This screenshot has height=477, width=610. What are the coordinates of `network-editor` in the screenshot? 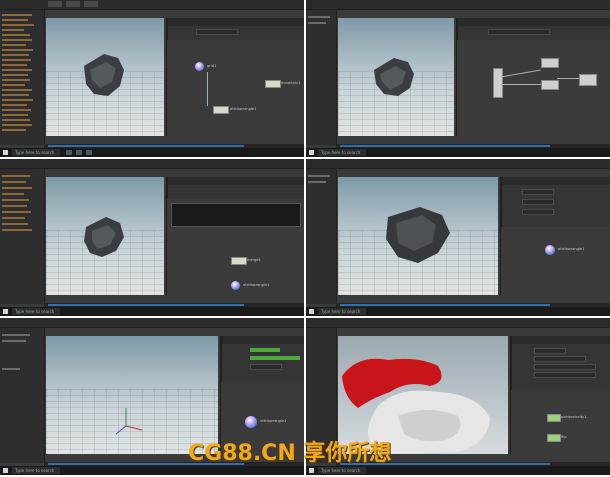 It's located at (533, 77).